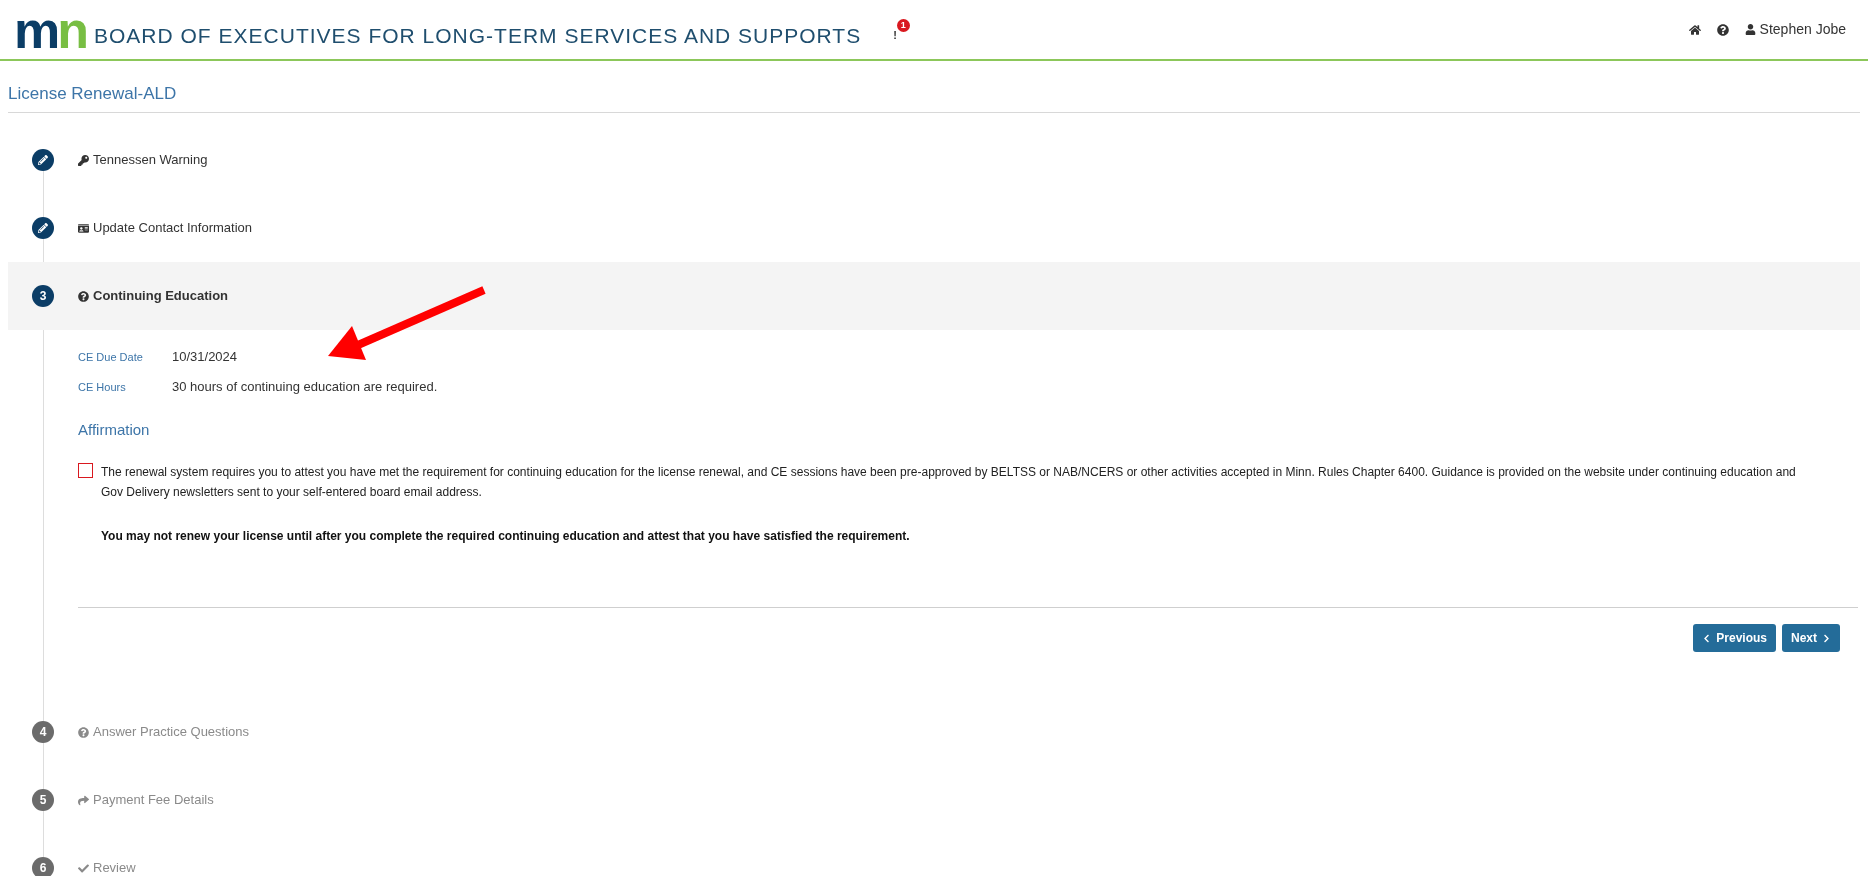 The height and width of the screenshot is (876, 1868). I want to click on field-value: 10/31/2024, so click(205, 357).